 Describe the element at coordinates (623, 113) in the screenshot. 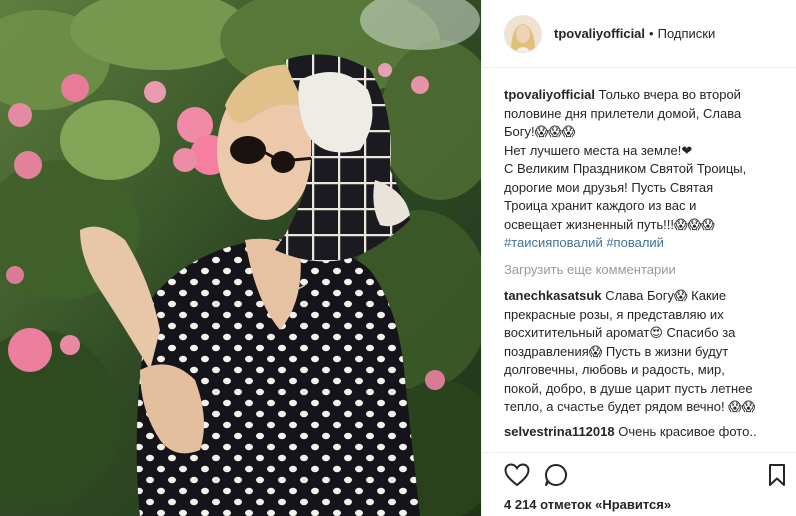

I see `caption-line: половине дня прилетели домой, Слава` at that location.